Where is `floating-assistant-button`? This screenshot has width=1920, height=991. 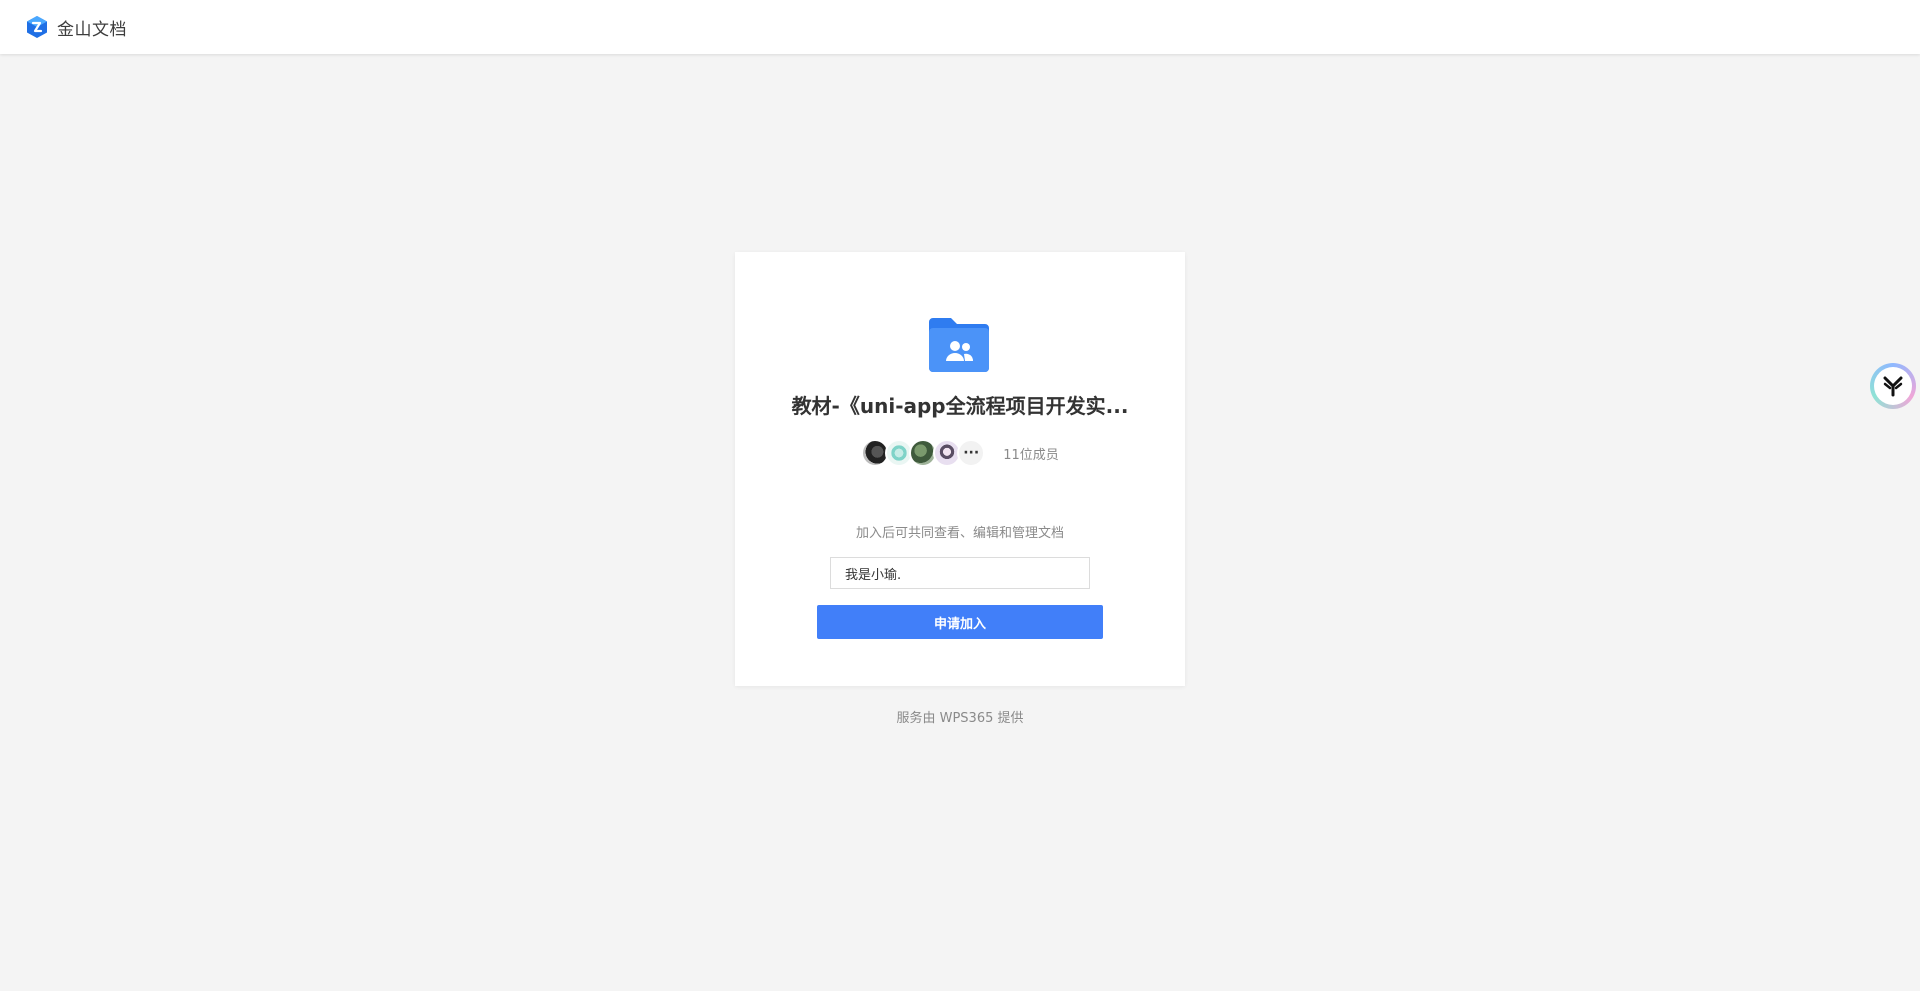
floating-assistant-button is located at coordinates (1893, 386).